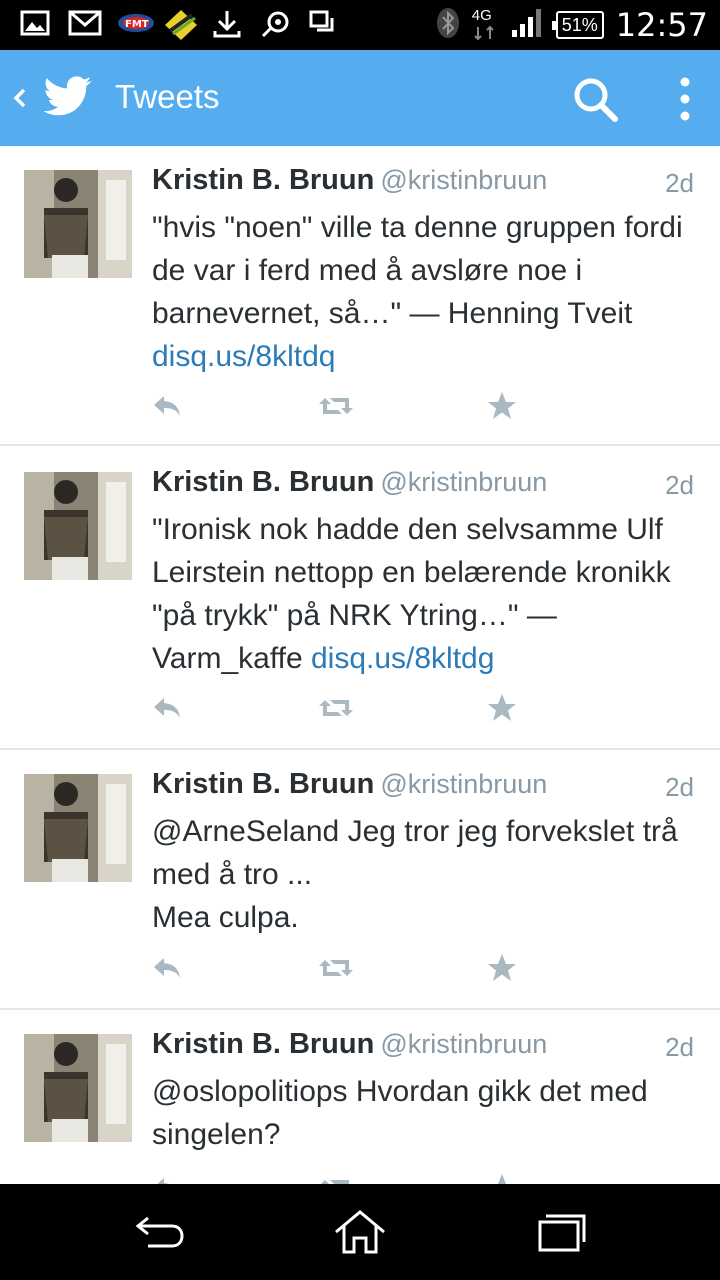 The height and width of the screenshot is (1280, 720). I want to click on navigation-bar, so click(360, 1232).